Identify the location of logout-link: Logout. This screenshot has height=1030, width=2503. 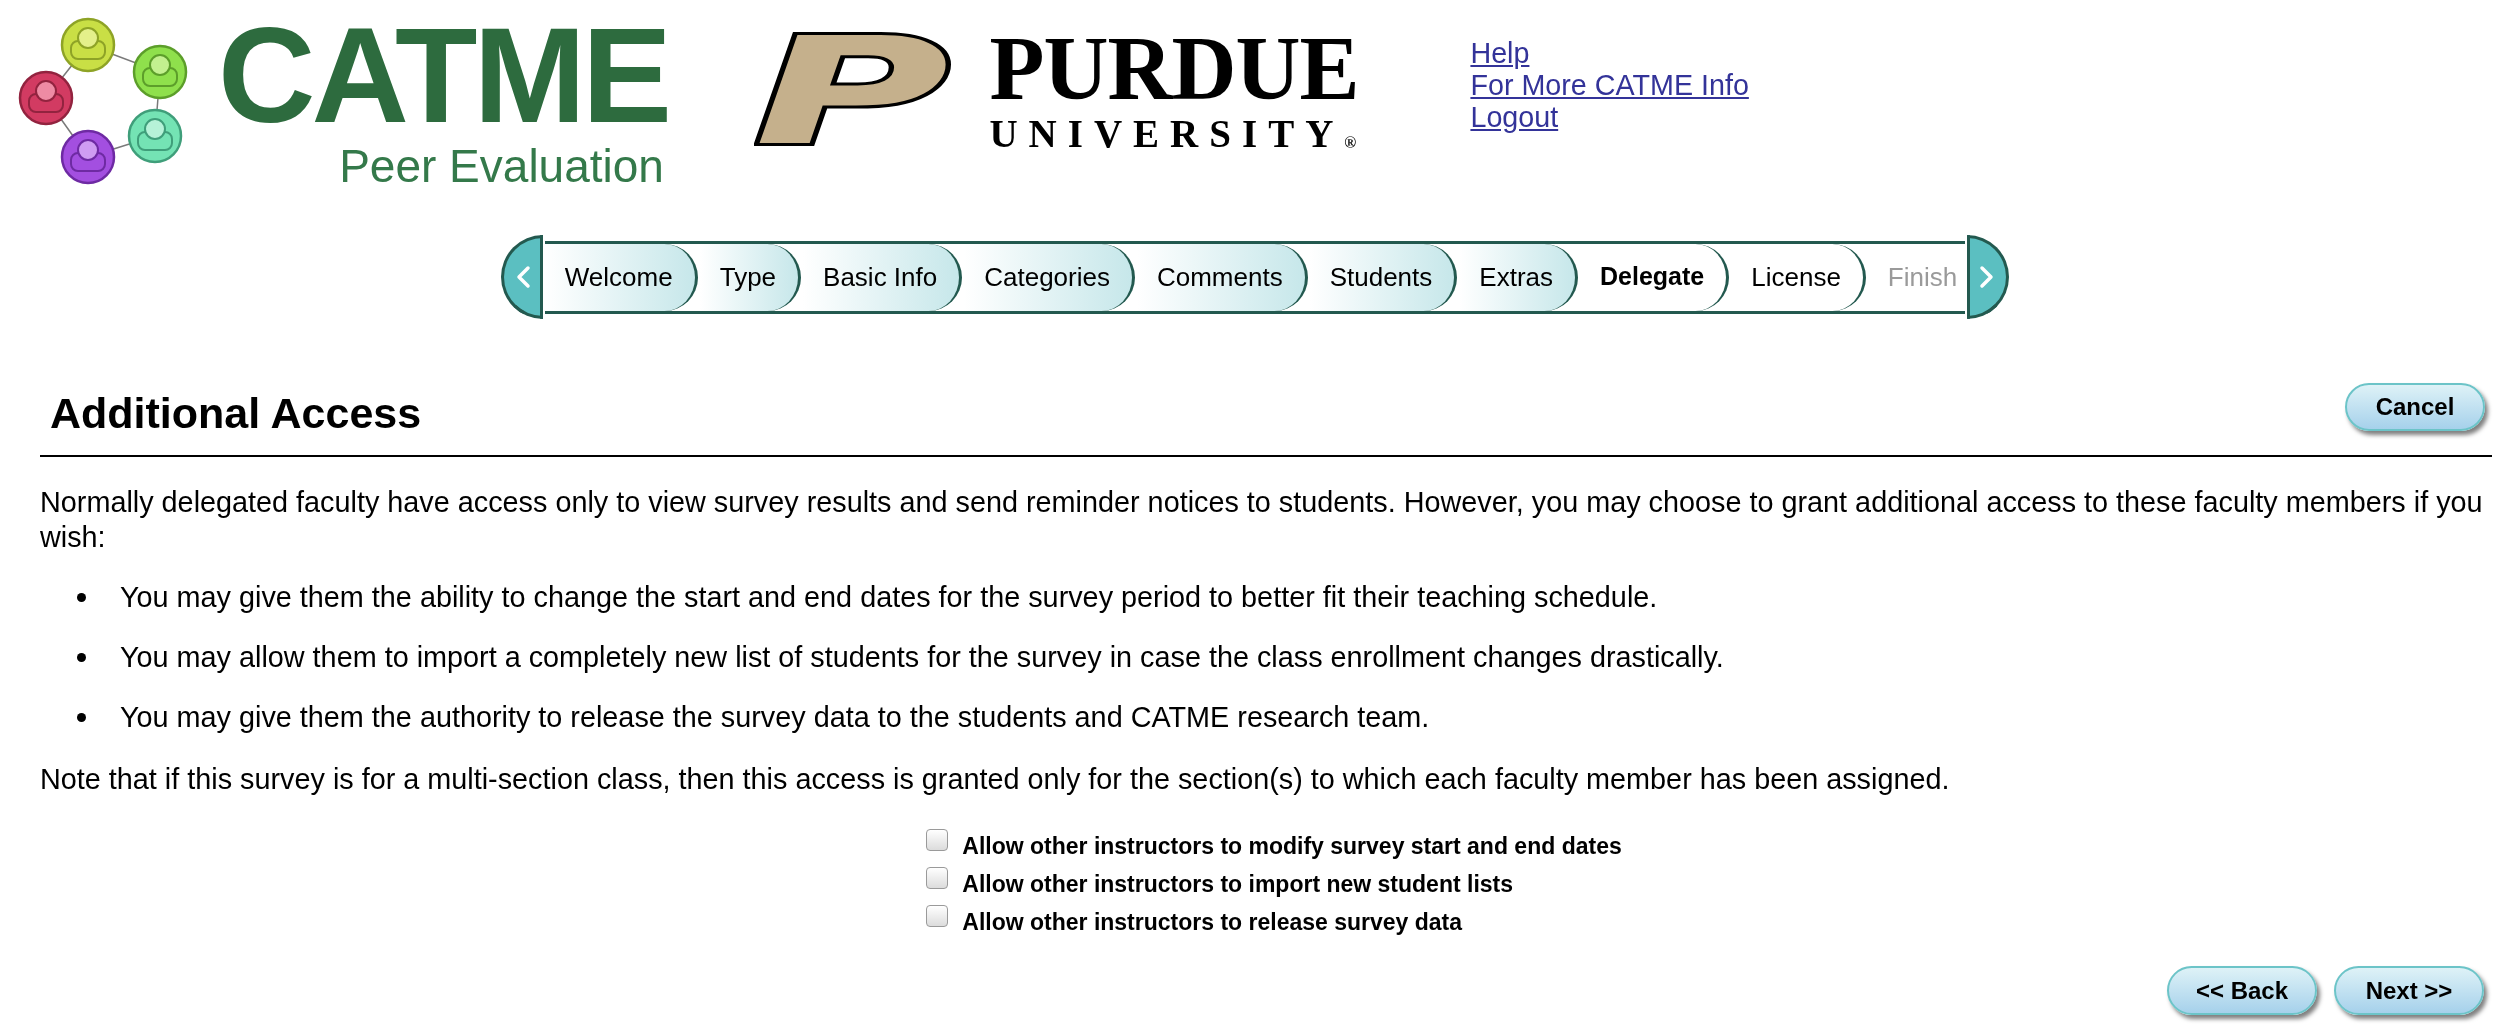
(1514, 117).